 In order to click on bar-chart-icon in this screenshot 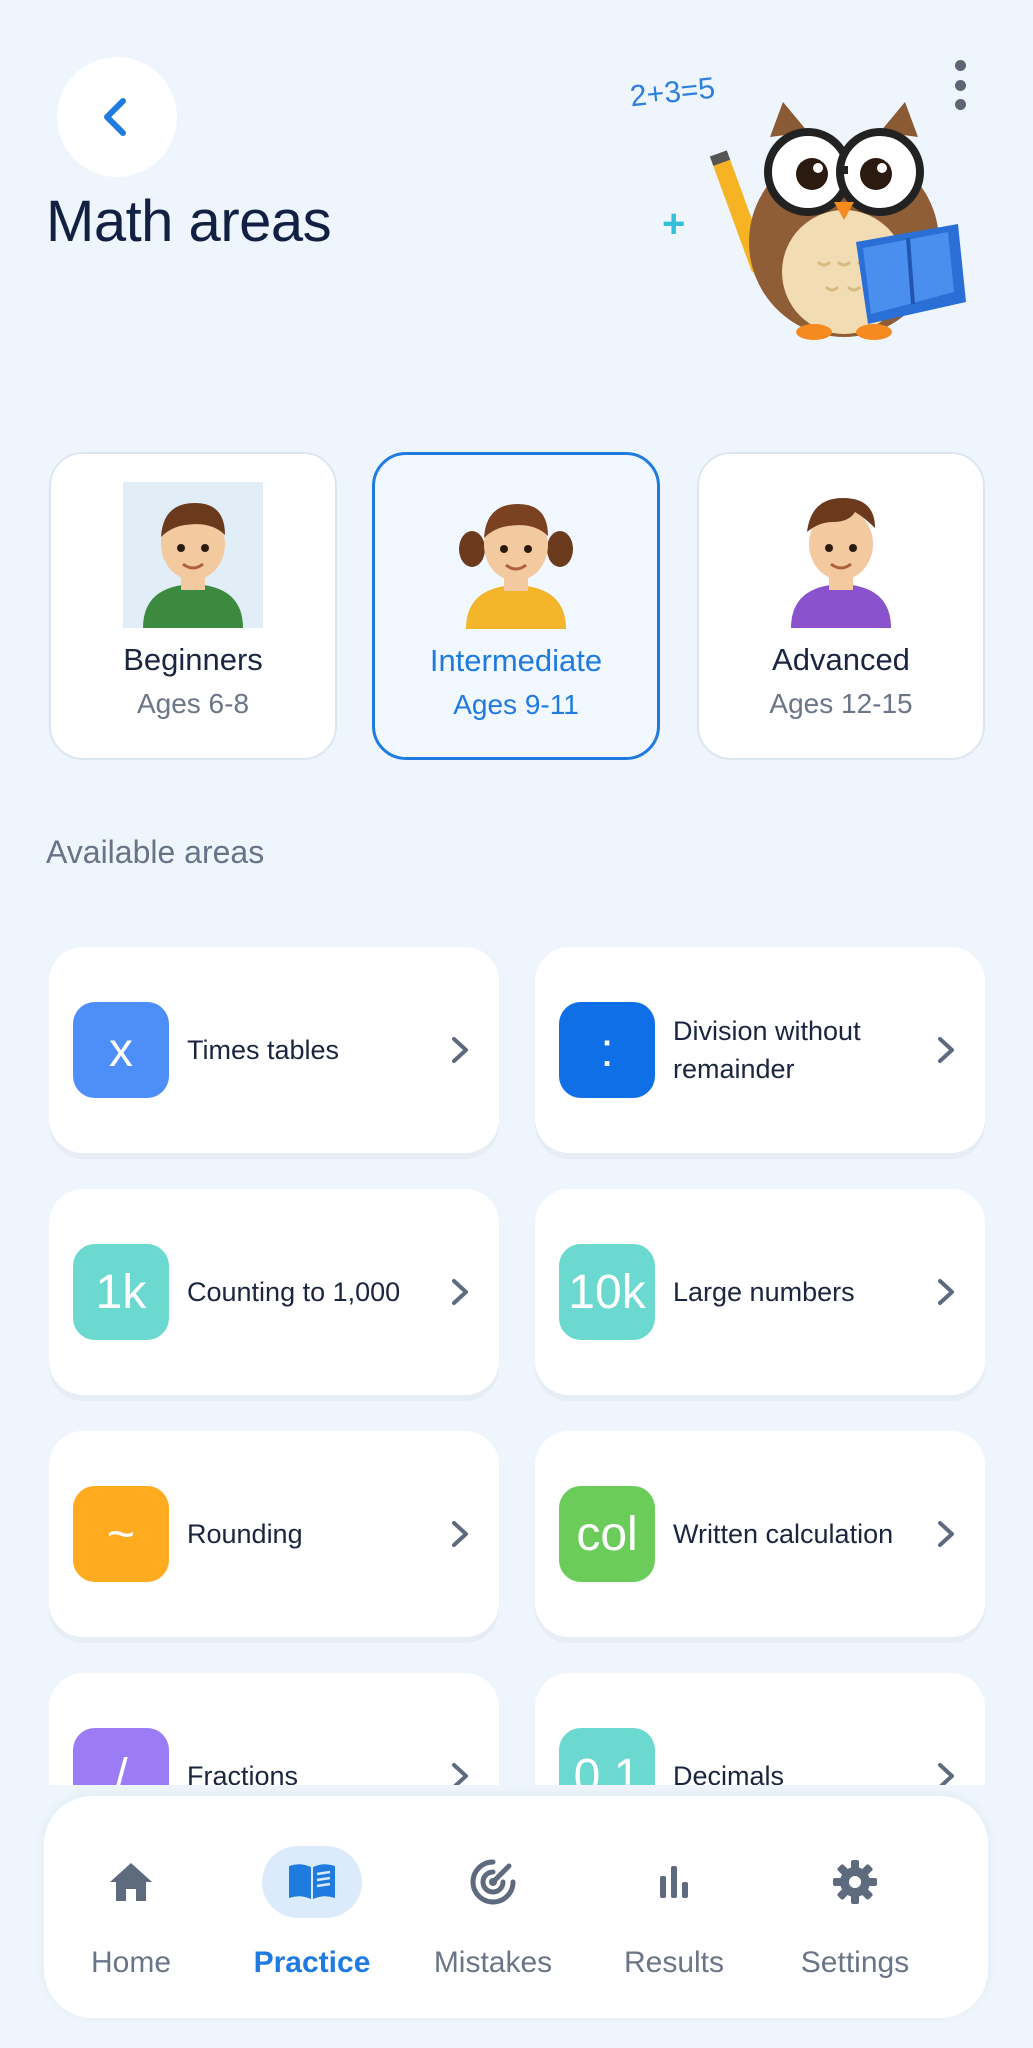, I will do `click(674, 1882)`.